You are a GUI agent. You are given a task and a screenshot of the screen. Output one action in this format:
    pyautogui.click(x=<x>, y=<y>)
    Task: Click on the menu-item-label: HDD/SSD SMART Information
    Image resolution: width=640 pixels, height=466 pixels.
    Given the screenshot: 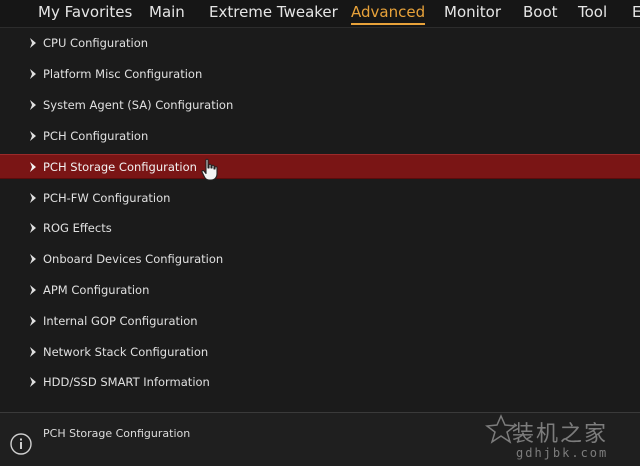 What is the action you would take?
    pyautogui.click(x=126, y=382)
    